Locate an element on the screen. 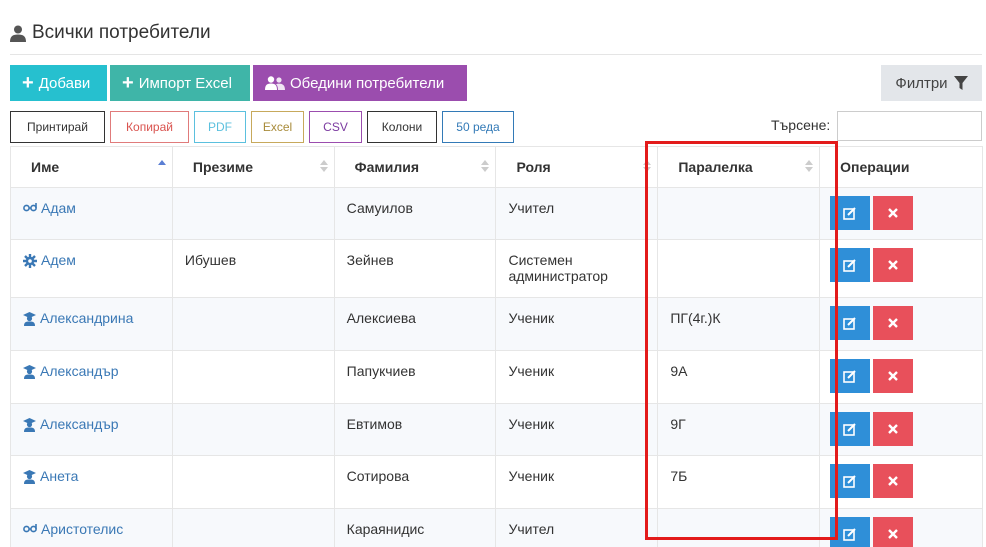  last-name-cell: Караянидис is located at coordinates (415, 527).